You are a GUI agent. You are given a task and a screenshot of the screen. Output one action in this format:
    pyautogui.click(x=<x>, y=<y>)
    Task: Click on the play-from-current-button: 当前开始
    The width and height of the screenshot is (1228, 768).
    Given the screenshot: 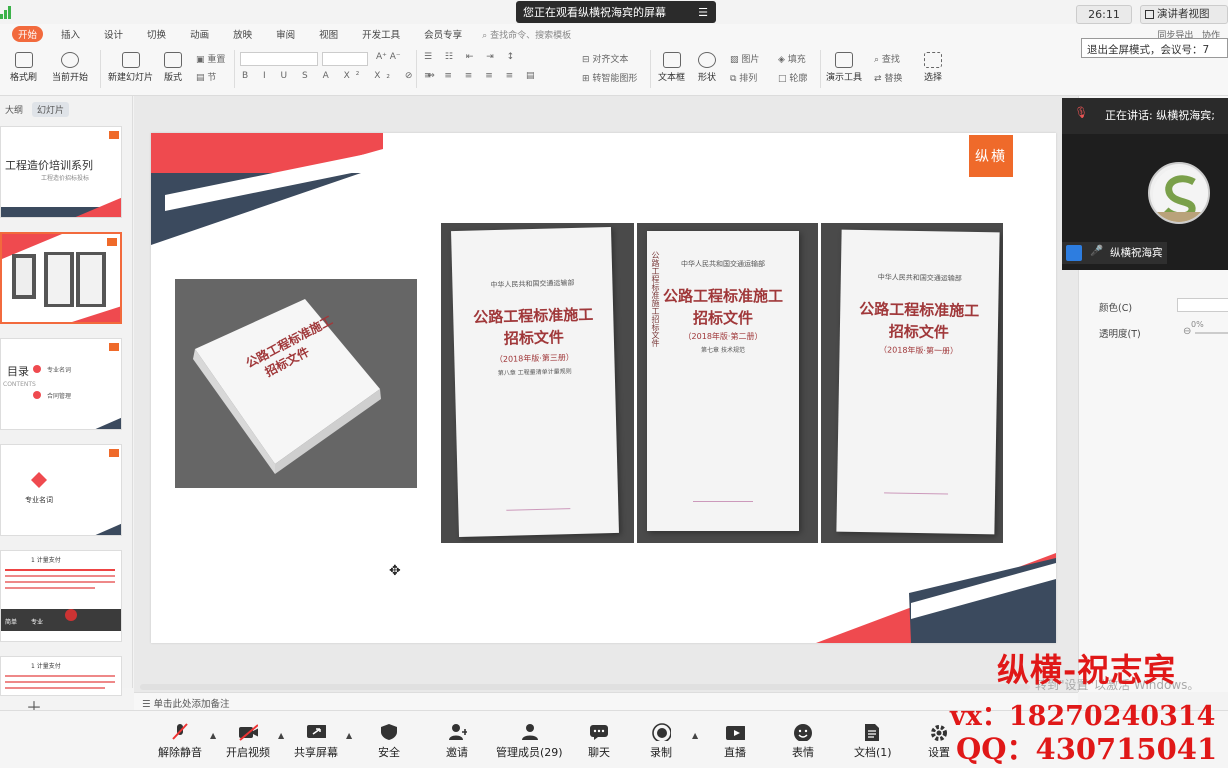 What is the action you would take?
    pyautogui.click(x=70, y=67)
    